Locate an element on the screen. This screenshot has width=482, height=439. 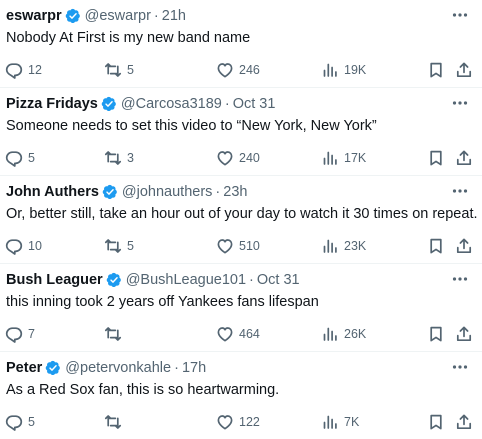
tweet-header: Bush Leaguer @BushLeague101 · Oct 31 is located at coordinates (153, 280).